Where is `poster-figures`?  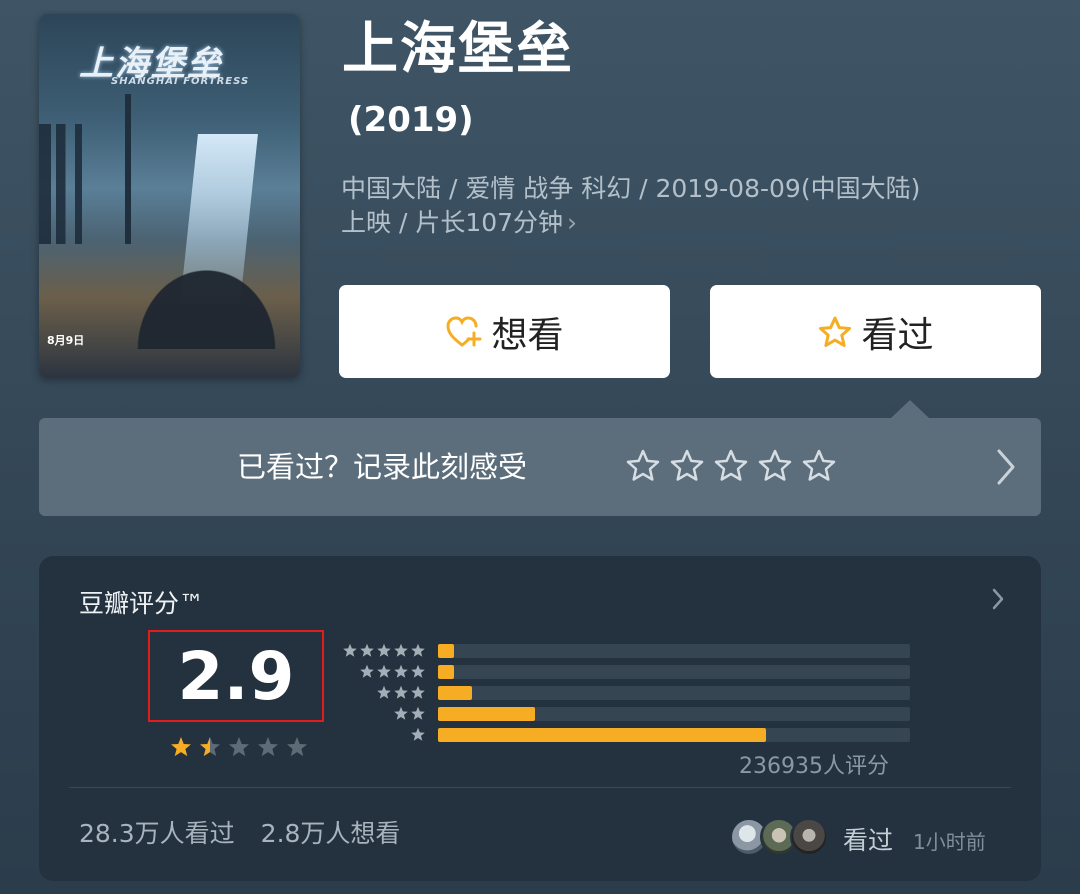 poster-figures is located at coordinates (206, 299).